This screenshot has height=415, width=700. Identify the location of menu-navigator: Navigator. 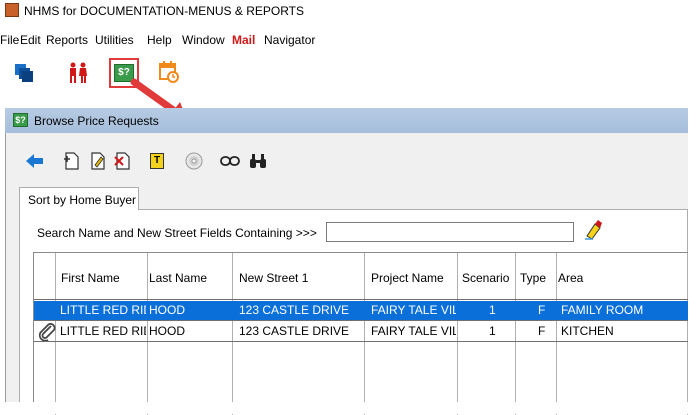
(289, 40).